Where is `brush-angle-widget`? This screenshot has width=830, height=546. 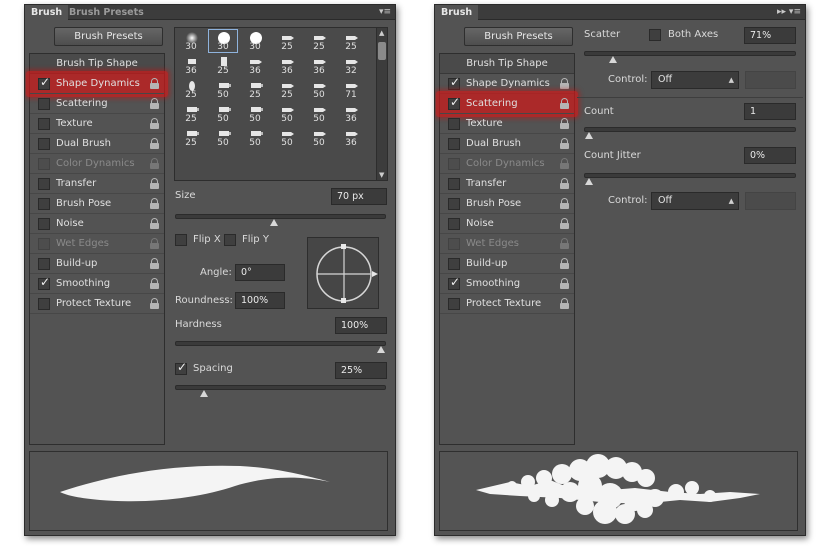 brush-angle-widget is located at coordinates (343, 273).